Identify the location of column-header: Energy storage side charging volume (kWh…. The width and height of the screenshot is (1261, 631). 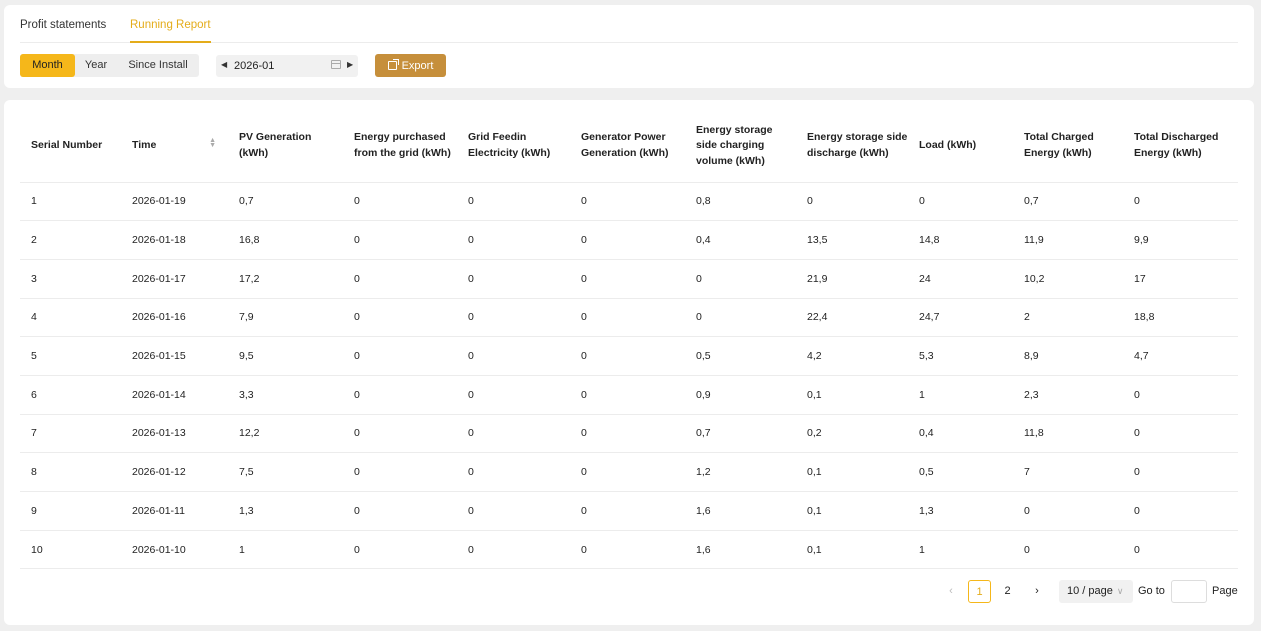
(740, 146).